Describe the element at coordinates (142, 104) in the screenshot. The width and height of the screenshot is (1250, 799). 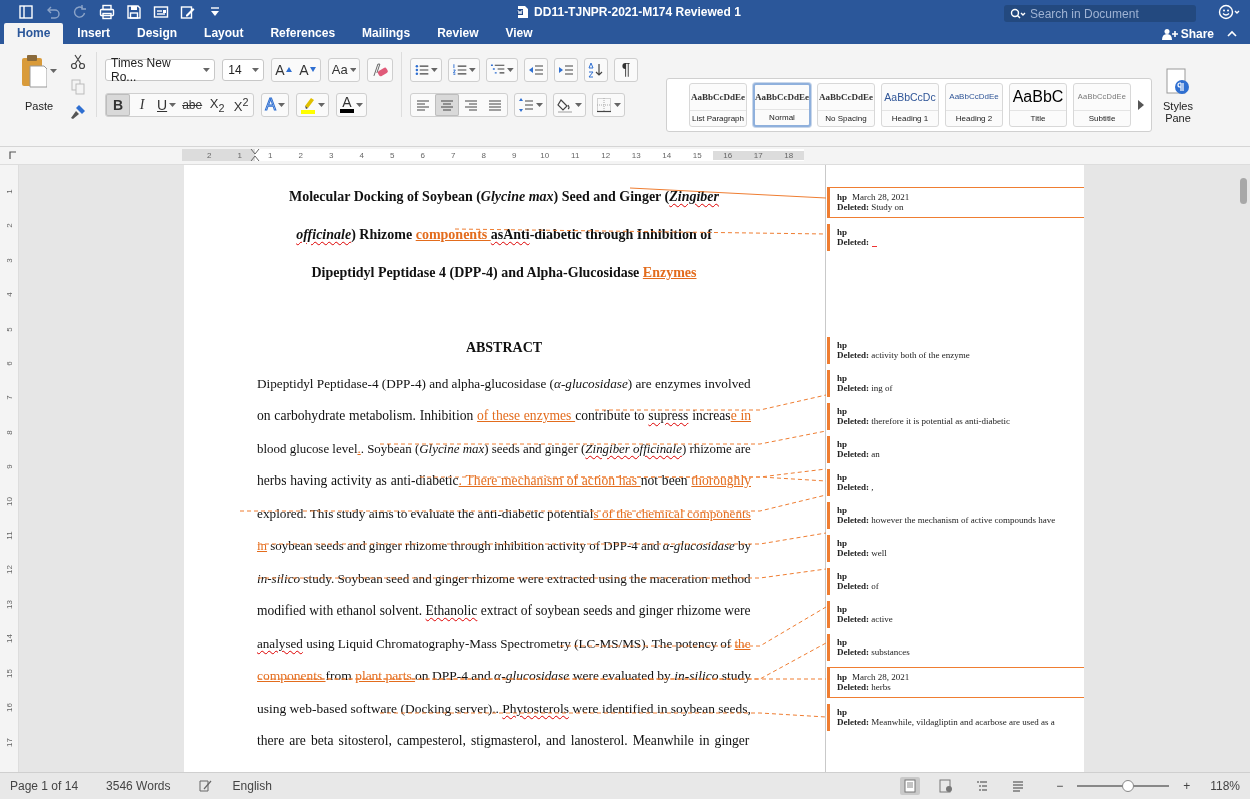
I see `italic-button: I` at that location.